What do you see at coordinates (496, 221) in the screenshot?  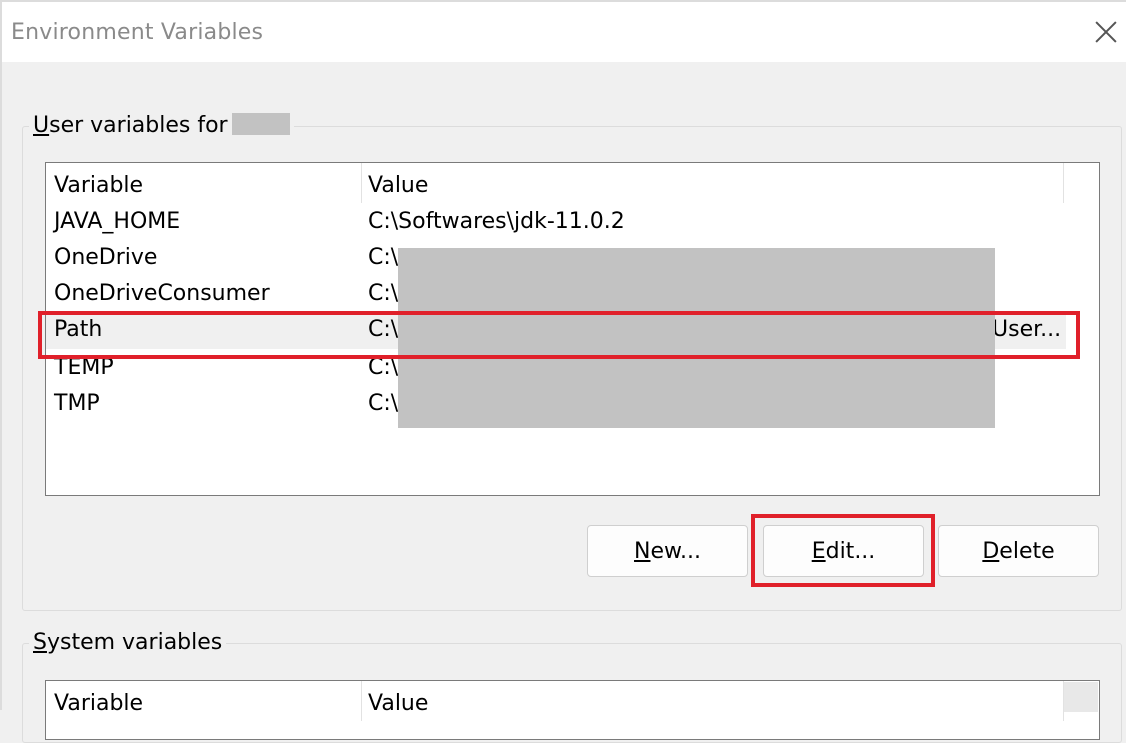 I see `variable-value: C:\Softwares\jdk-11.0.2` at bounding box center [496, 221].